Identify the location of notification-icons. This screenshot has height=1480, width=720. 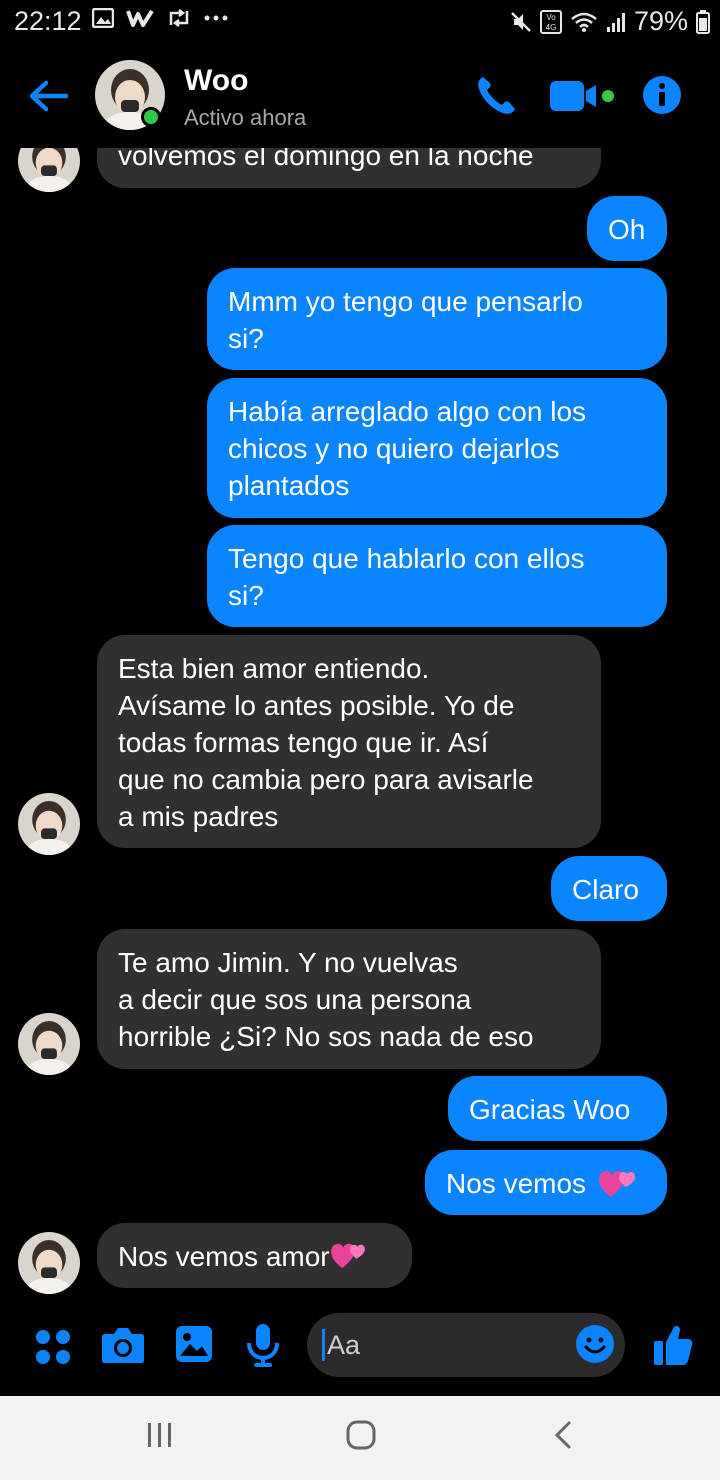
(160, 18).